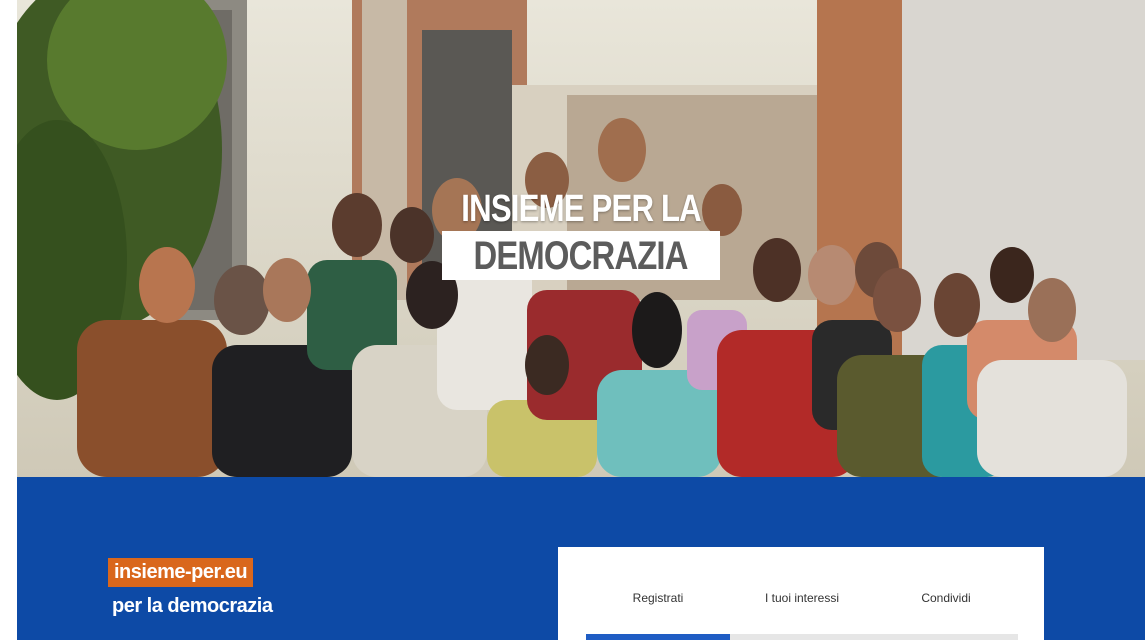 This screenshot has width=1145, height=640. What do you see at coordinates (802, 615) in the screenshot?
I see `tab-bar: Registrati I tuoi interessi Condividi` at bounding box center [802, 615].